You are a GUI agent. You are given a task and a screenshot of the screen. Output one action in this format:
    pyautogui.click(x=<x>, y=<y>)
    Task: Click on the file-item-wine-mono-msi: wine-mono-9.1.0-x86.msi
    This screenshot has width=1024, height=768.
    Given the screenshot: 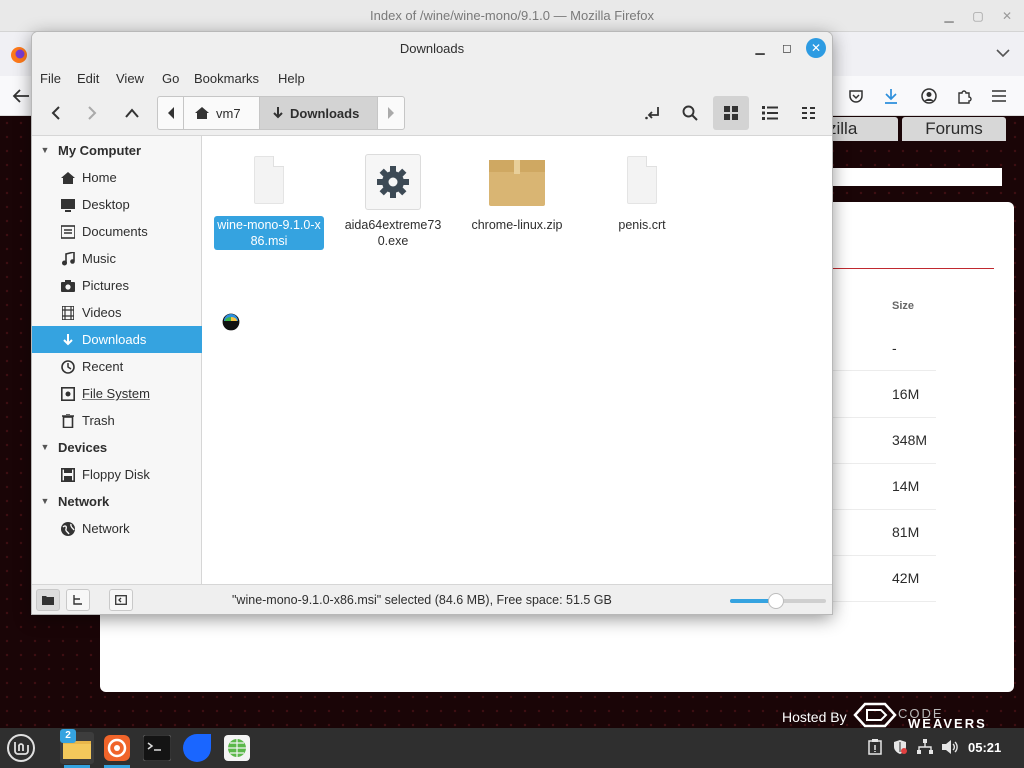 What is the action you would take?
    pyautogui.click(x=269, y=202)
    